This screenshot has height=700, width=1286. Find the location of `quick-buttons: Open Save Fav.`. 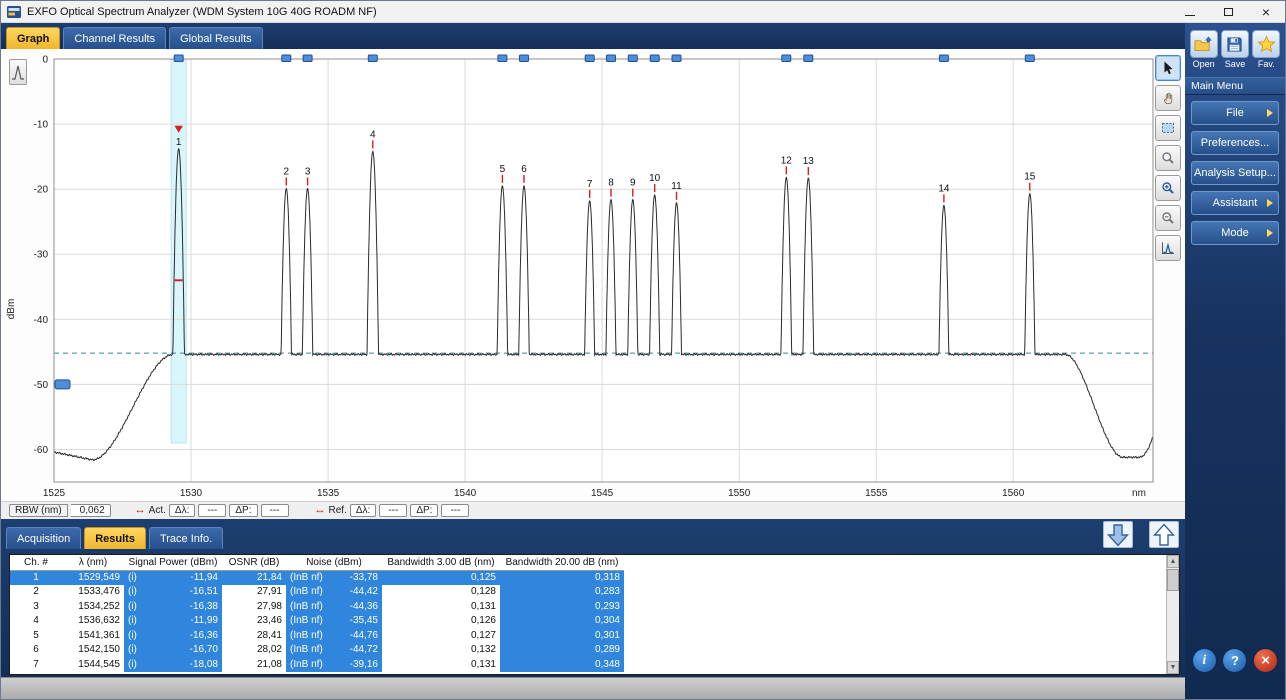

quick-buttons: Open Save Fav. is located at coordinates (1235, 47).